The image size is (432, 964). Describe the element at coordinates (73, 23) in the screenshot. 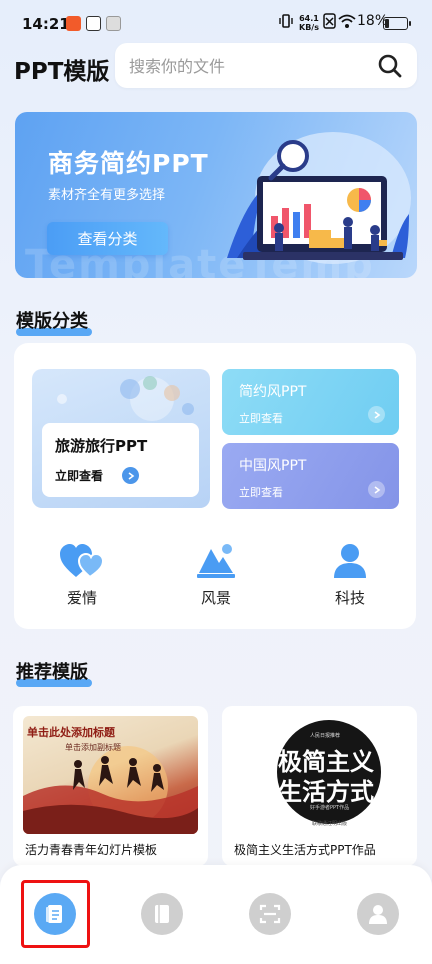

I see `app-notification-icon` at that location.